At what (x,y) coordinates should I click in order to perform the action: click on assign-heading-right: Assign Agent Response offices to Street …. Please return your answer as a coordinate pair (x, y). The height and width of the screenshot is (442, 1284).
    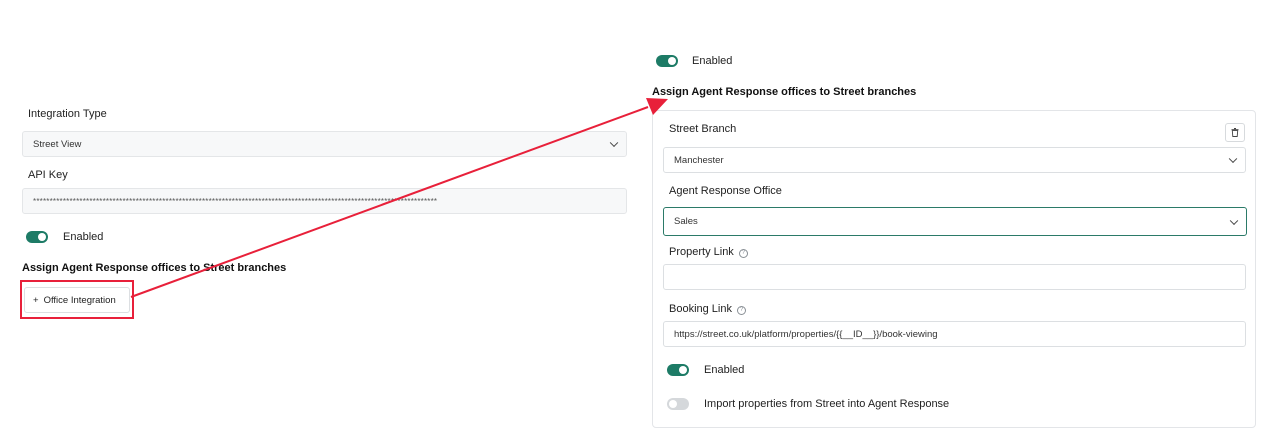
    Looking at the image, I should click on (784, 92).